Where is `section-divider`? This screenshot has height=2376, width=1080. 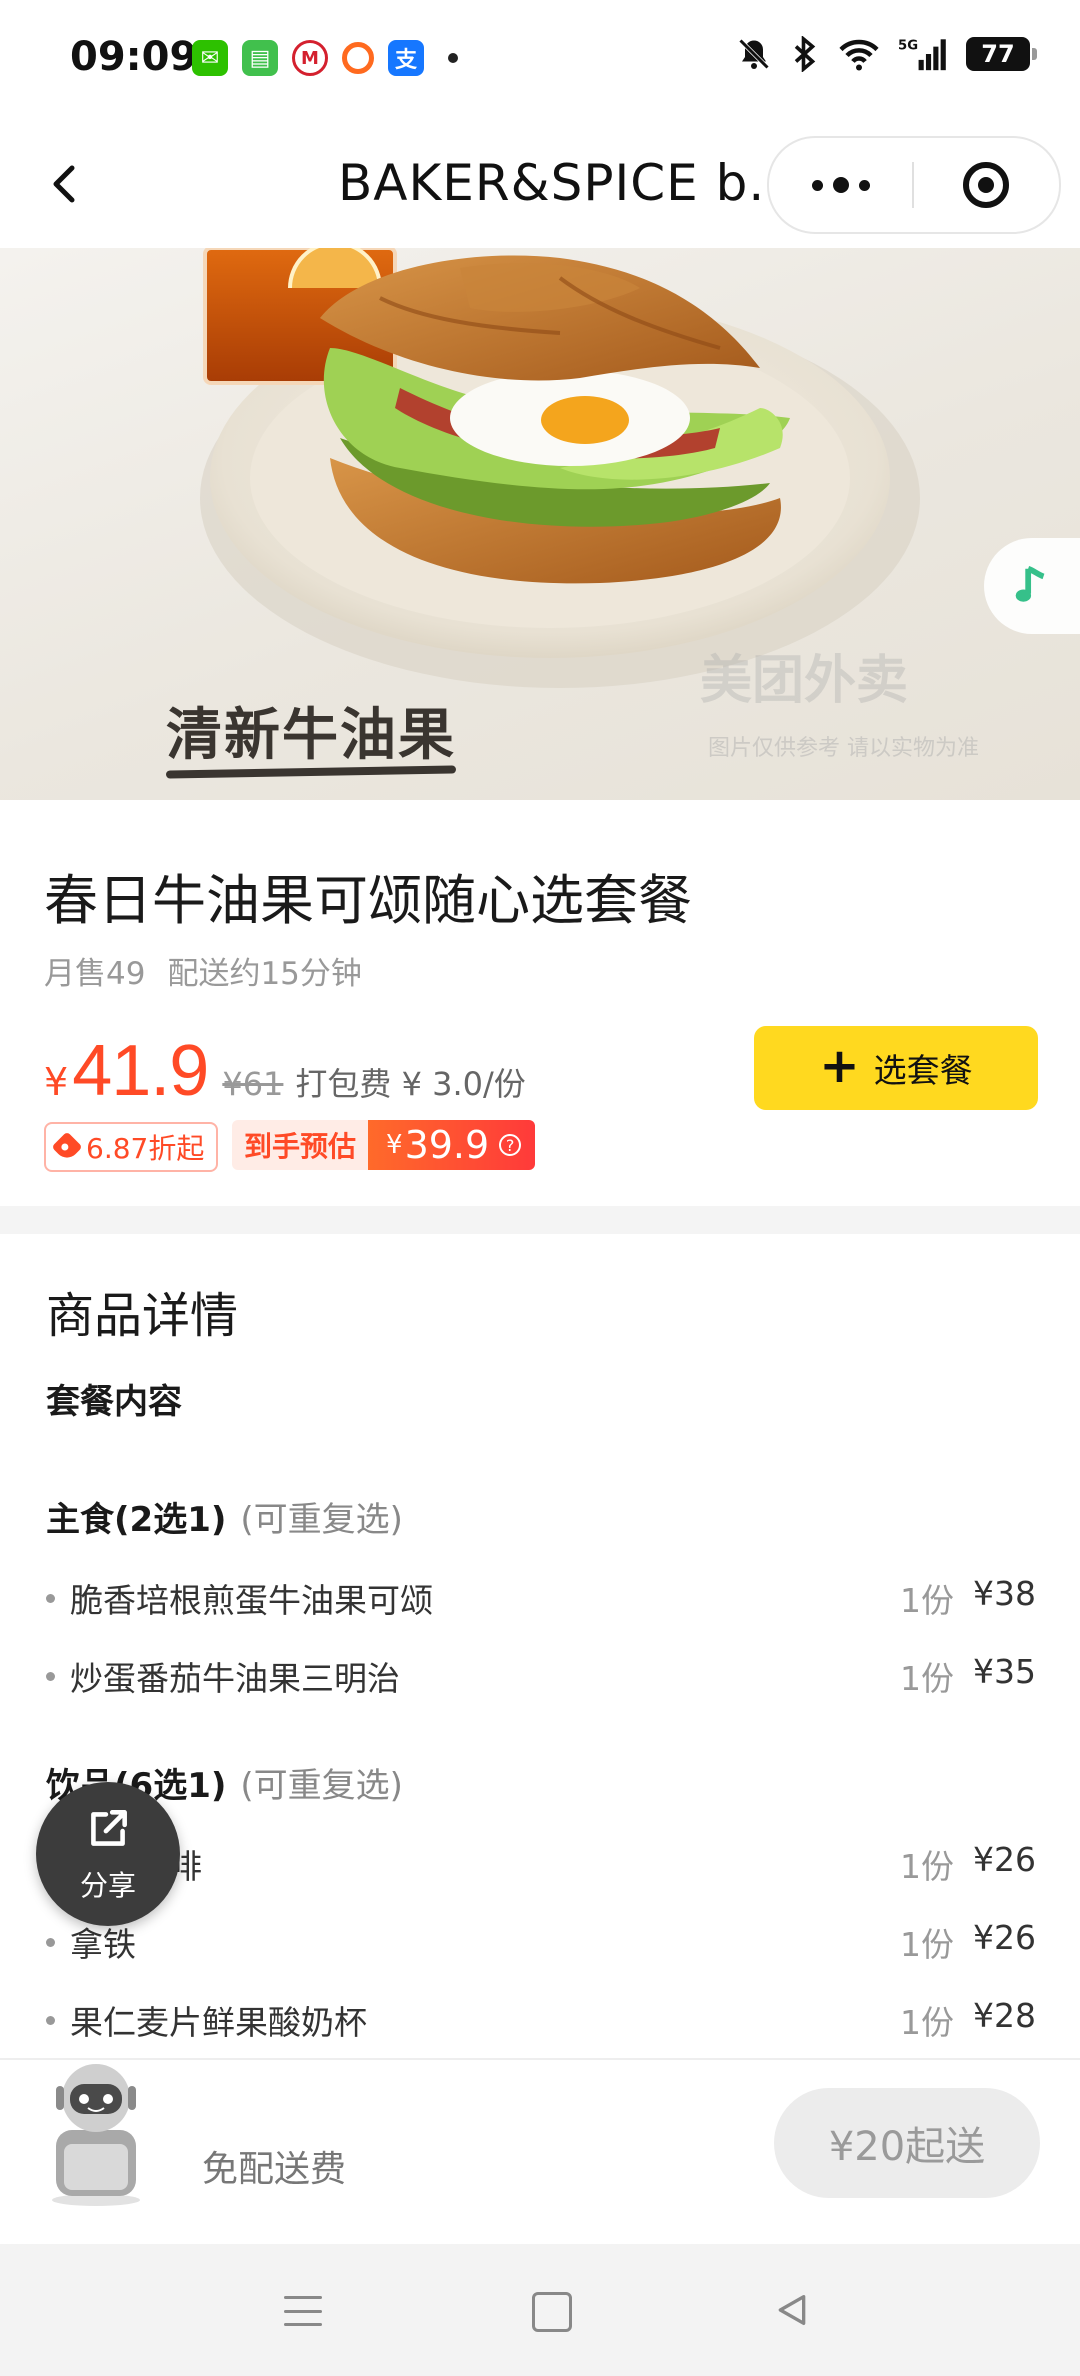 section-divider is located at coordinates (540, 1220).